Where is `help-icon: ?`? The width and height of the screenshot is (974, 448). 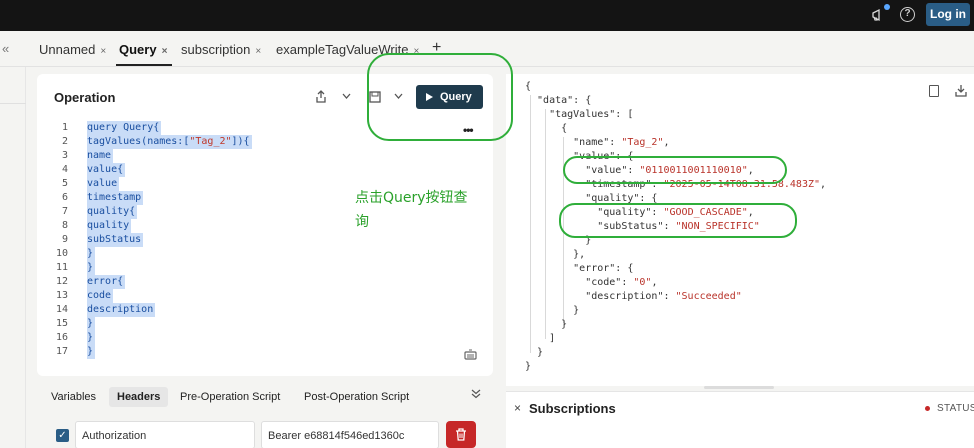 help-icon: ? is located at coordinates (907, 14).